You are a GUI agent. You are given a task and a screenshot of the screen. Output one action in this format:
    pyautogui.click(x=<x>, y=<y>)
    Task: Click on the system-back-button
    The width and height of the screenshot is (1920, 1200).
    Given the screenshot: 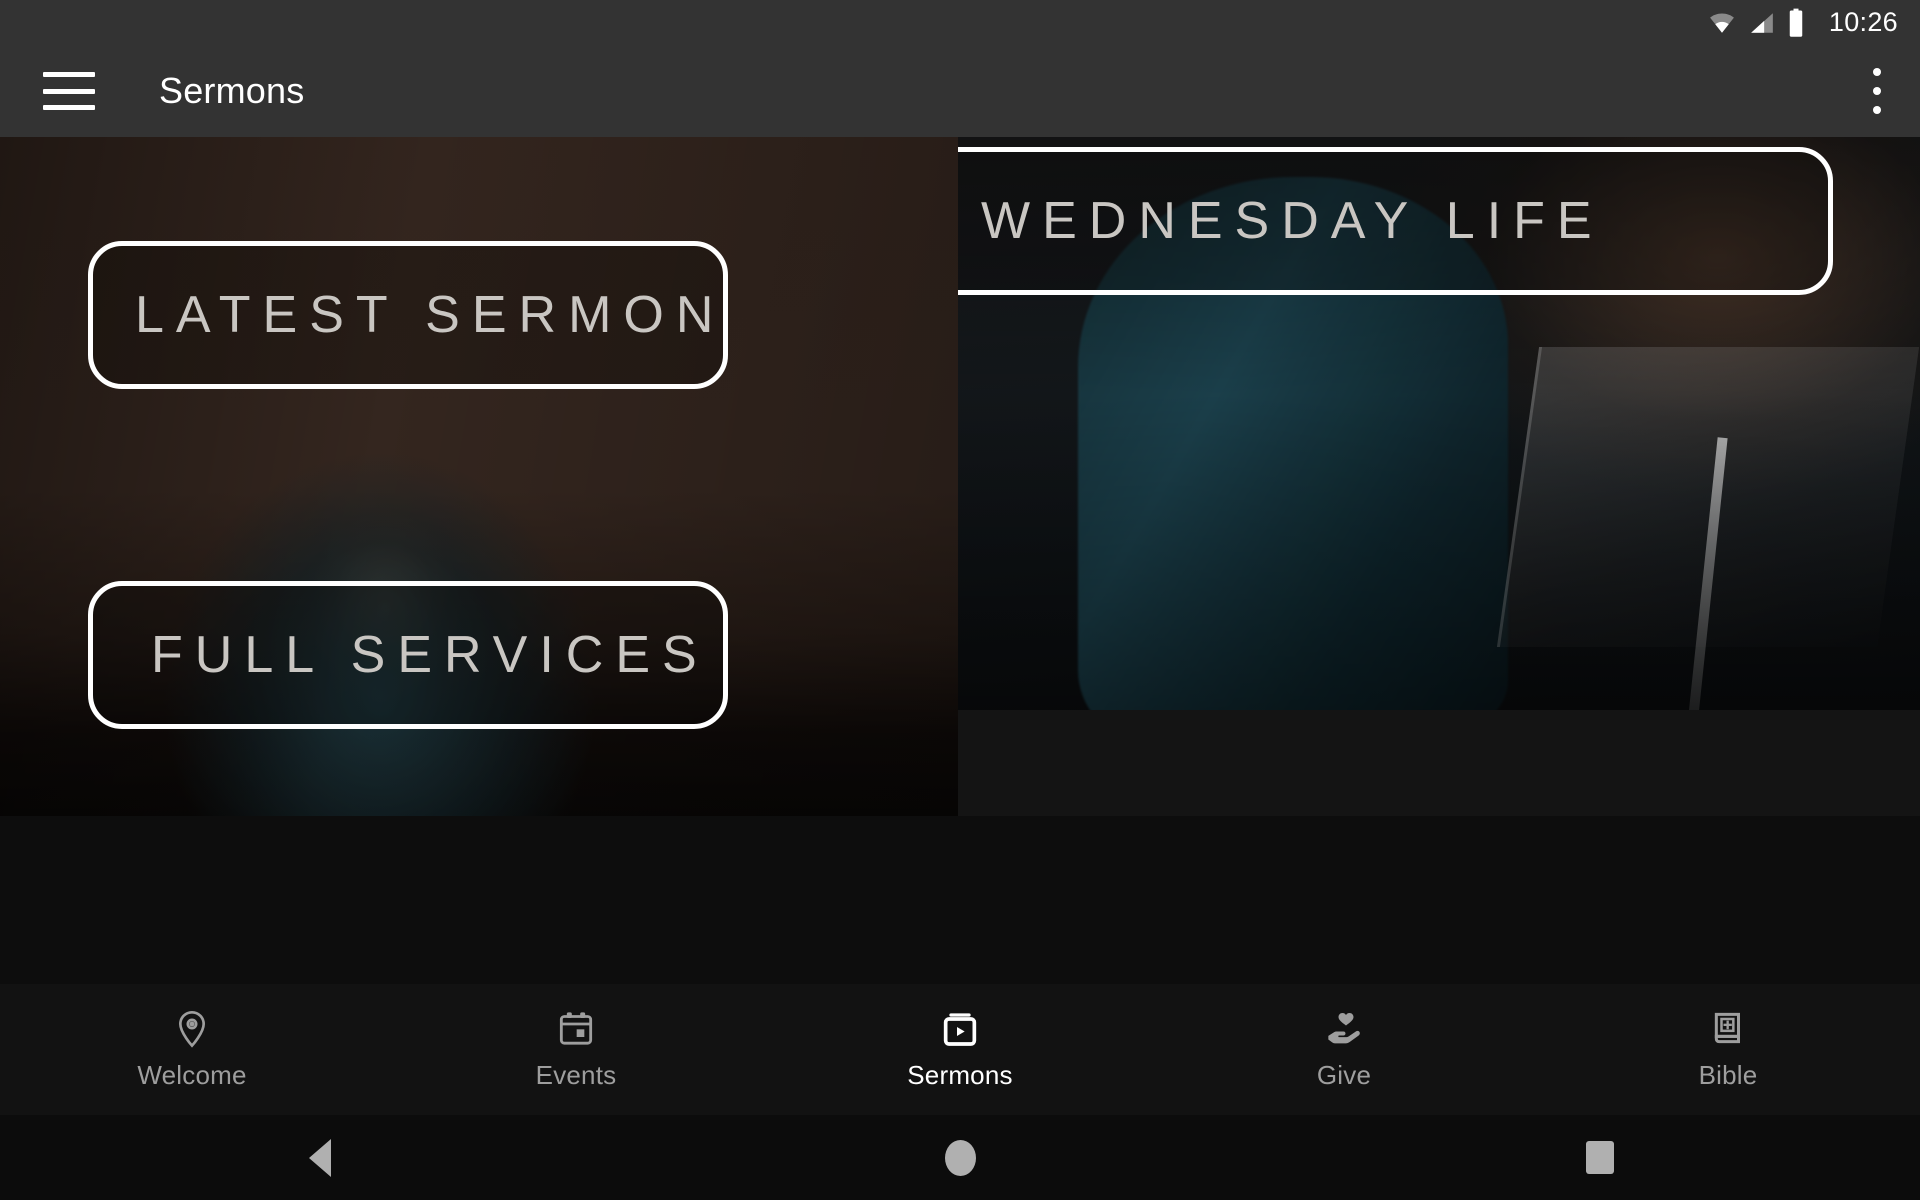 What is the action you would take?
    pyautogui.click(x=320, y=1157)
    